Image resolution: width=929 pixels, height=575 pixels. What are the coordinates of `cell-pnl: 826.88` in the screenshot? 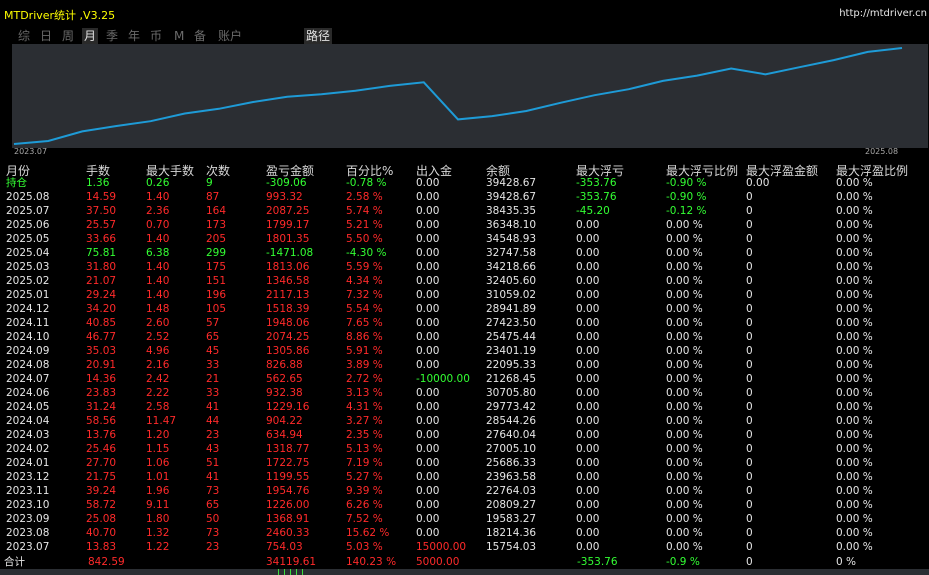 It's located at (284, 365).